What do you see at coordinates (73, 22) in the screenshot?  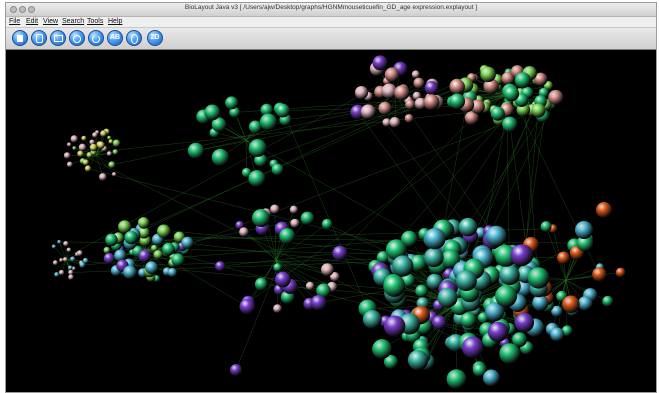 I see `menu-search: Search` at bounding box center [73, 22].